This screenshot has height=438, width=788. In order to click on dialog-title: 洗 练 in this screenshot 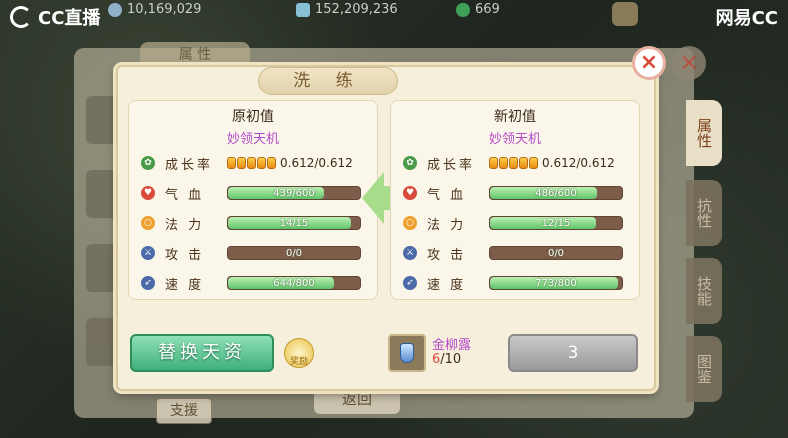, I will do `click(328, 81)`.